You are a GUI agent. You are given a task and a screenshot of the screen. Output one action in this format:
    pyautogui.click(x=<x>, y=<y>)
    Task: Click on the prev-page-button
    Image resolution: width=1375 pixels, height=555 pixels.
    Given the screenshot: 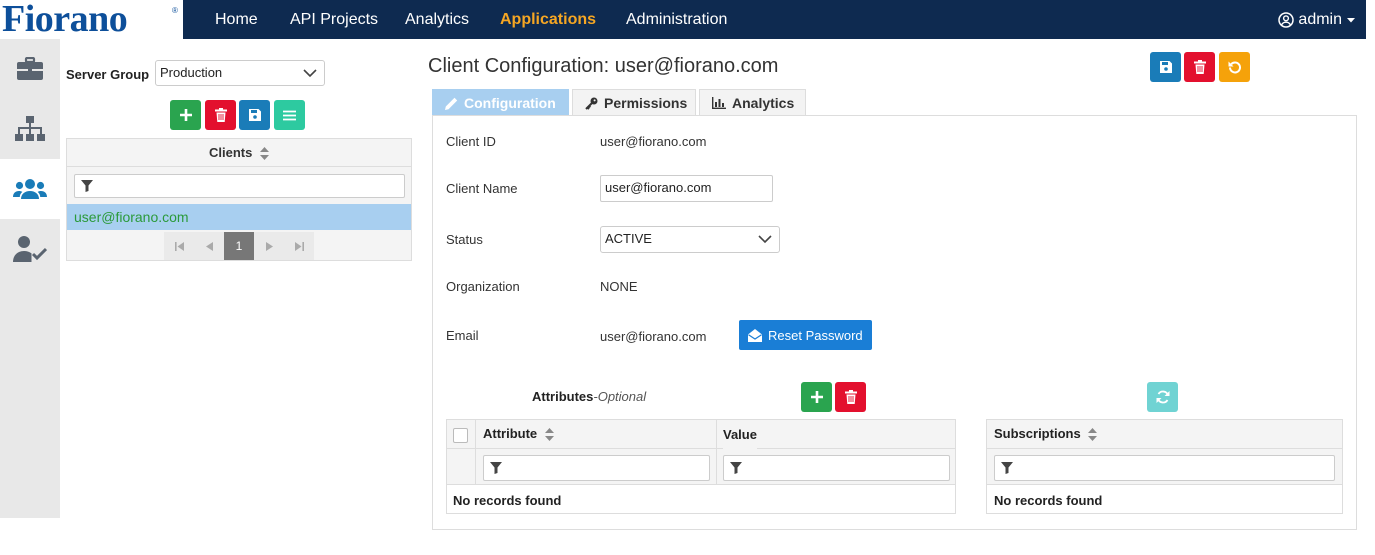 What is the action you would take?
    pyautogui.click(x=209, y=246)
    